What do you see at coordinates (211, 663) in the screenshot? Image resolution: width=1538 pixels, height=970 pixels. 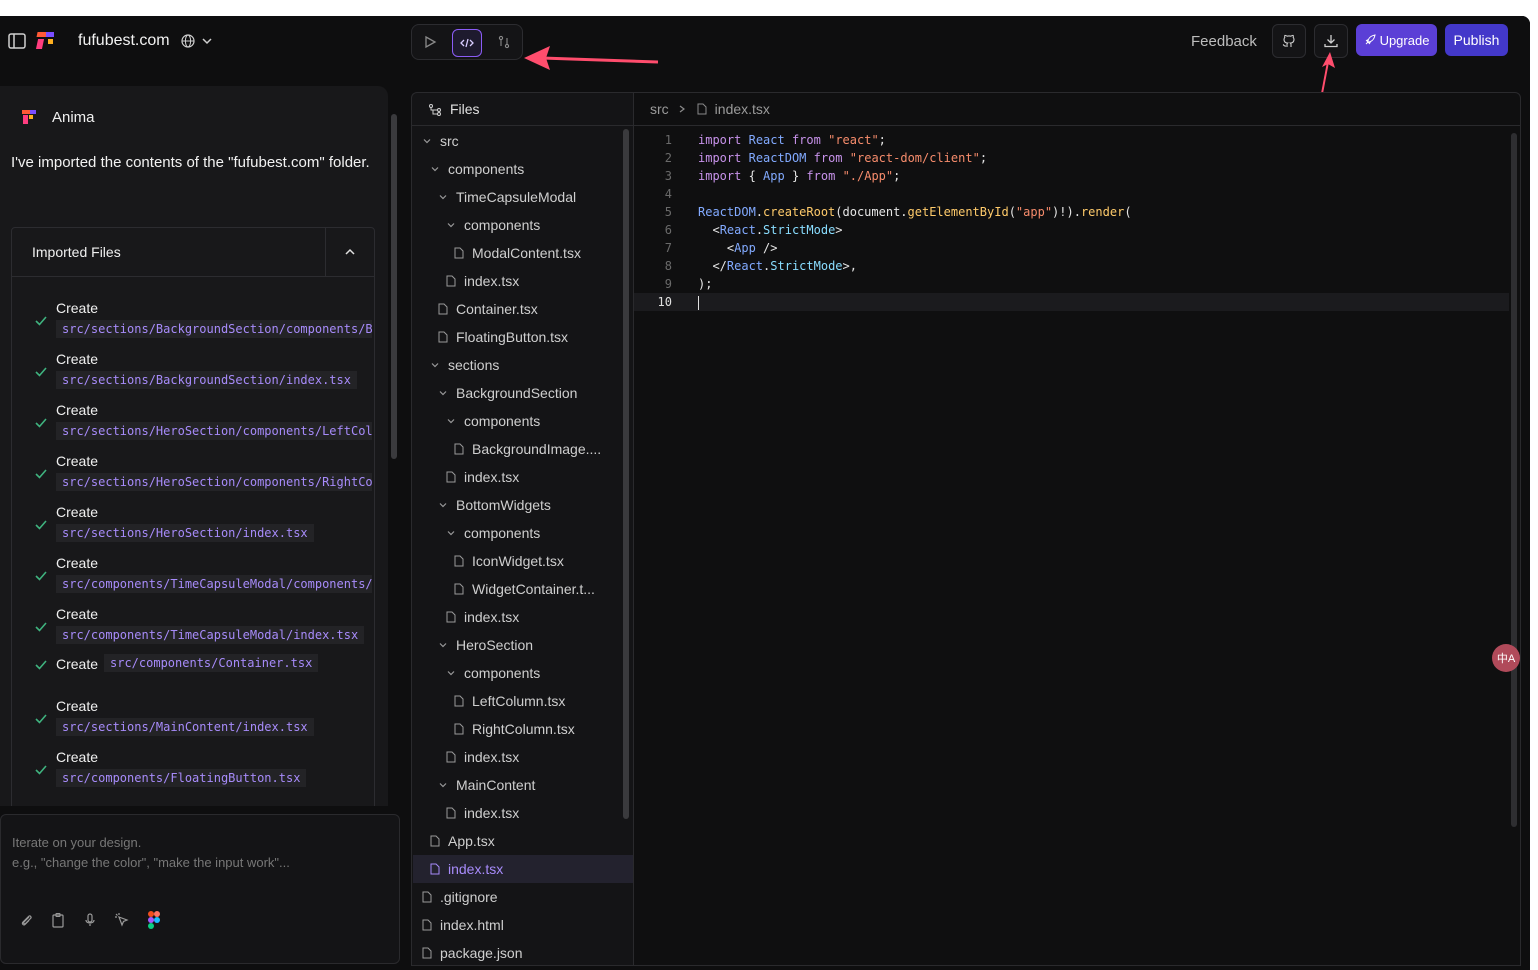 I see `imported-file-path: src/components/Container.tsx` at bounding box center [211, 663].